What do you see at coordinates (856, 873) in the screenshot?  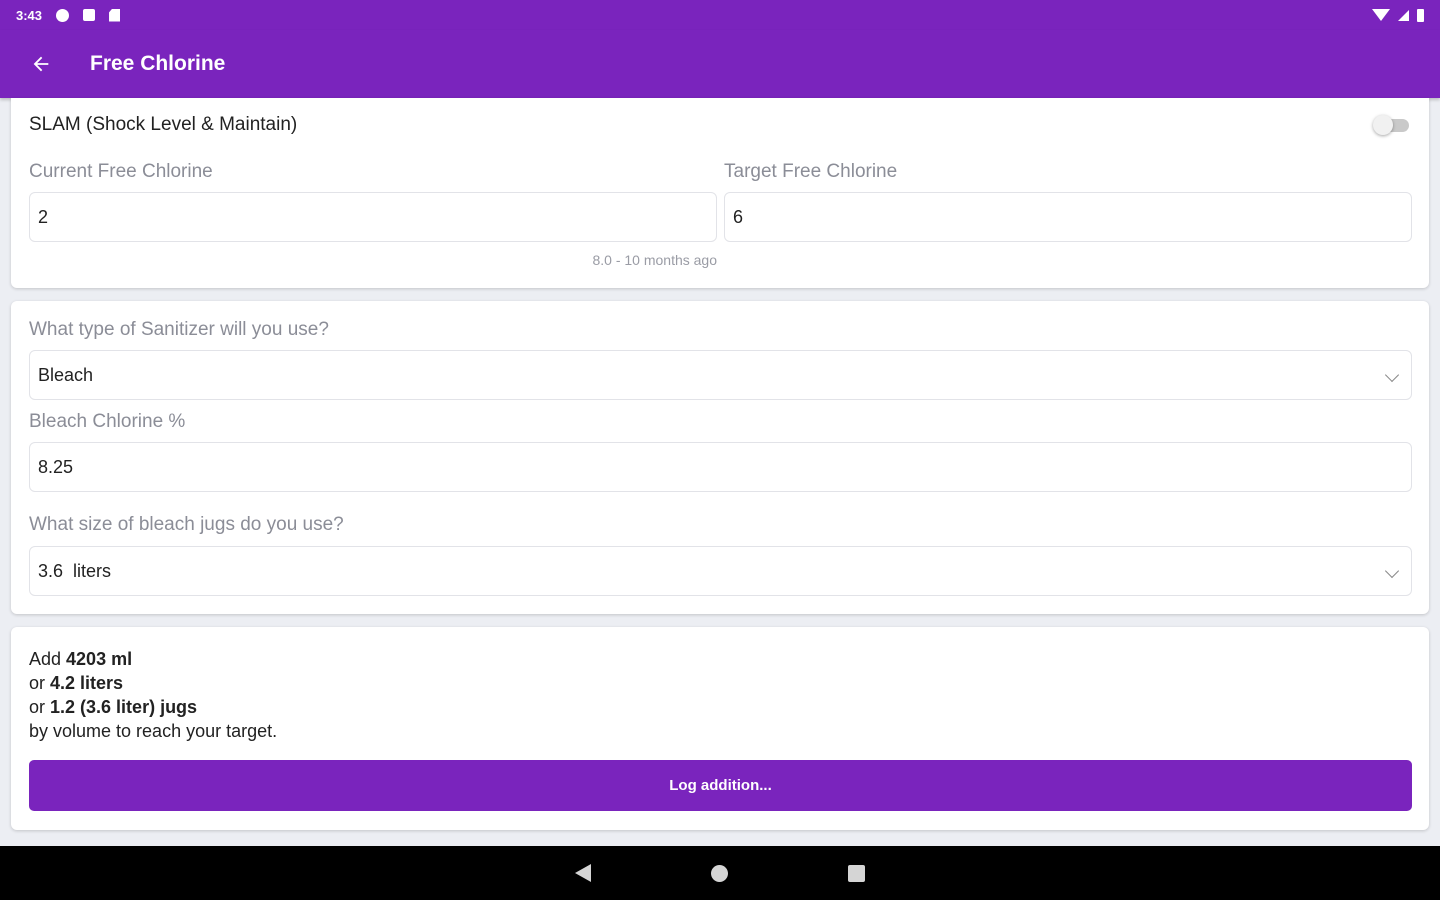 I see `nav-recents-icon` at bounding box center [856, 873].